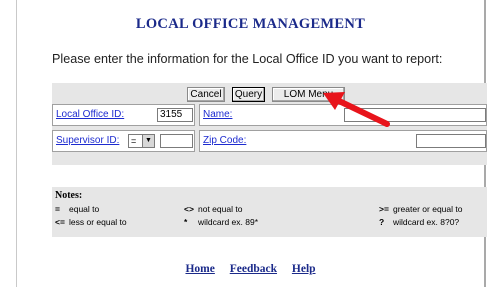 This screenshot has width=491, height=289. I want to click on supervisor-id-label: Supervisor ID:, so click(87, 140).